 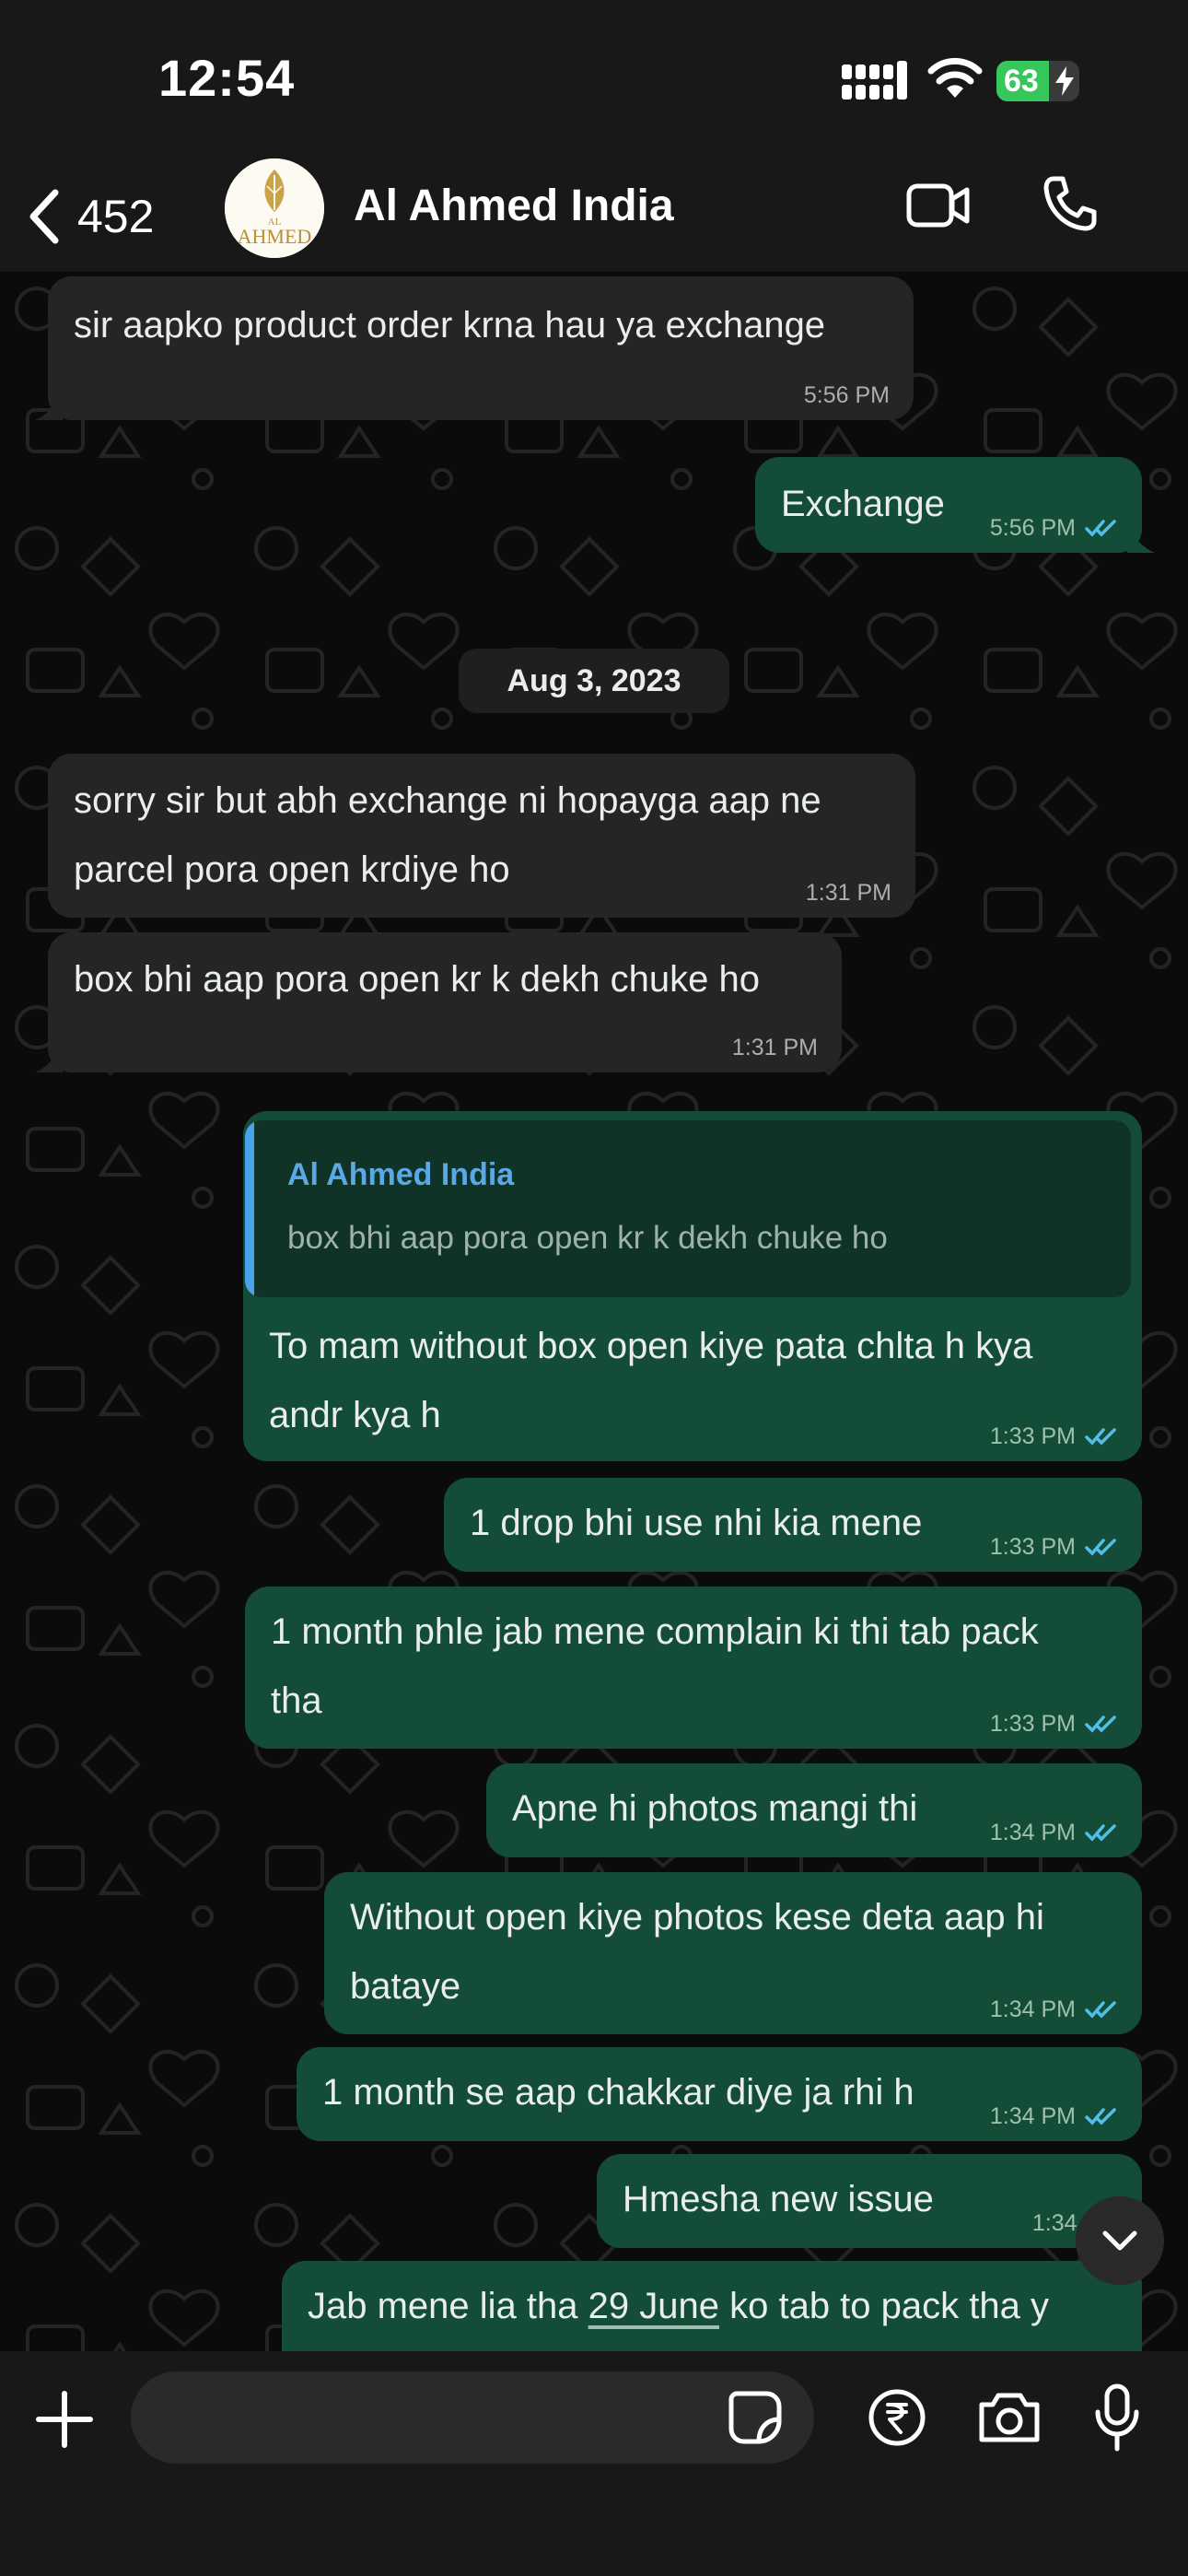 I want to click on chevron-down-icon, so click(x=1119, y=2241).